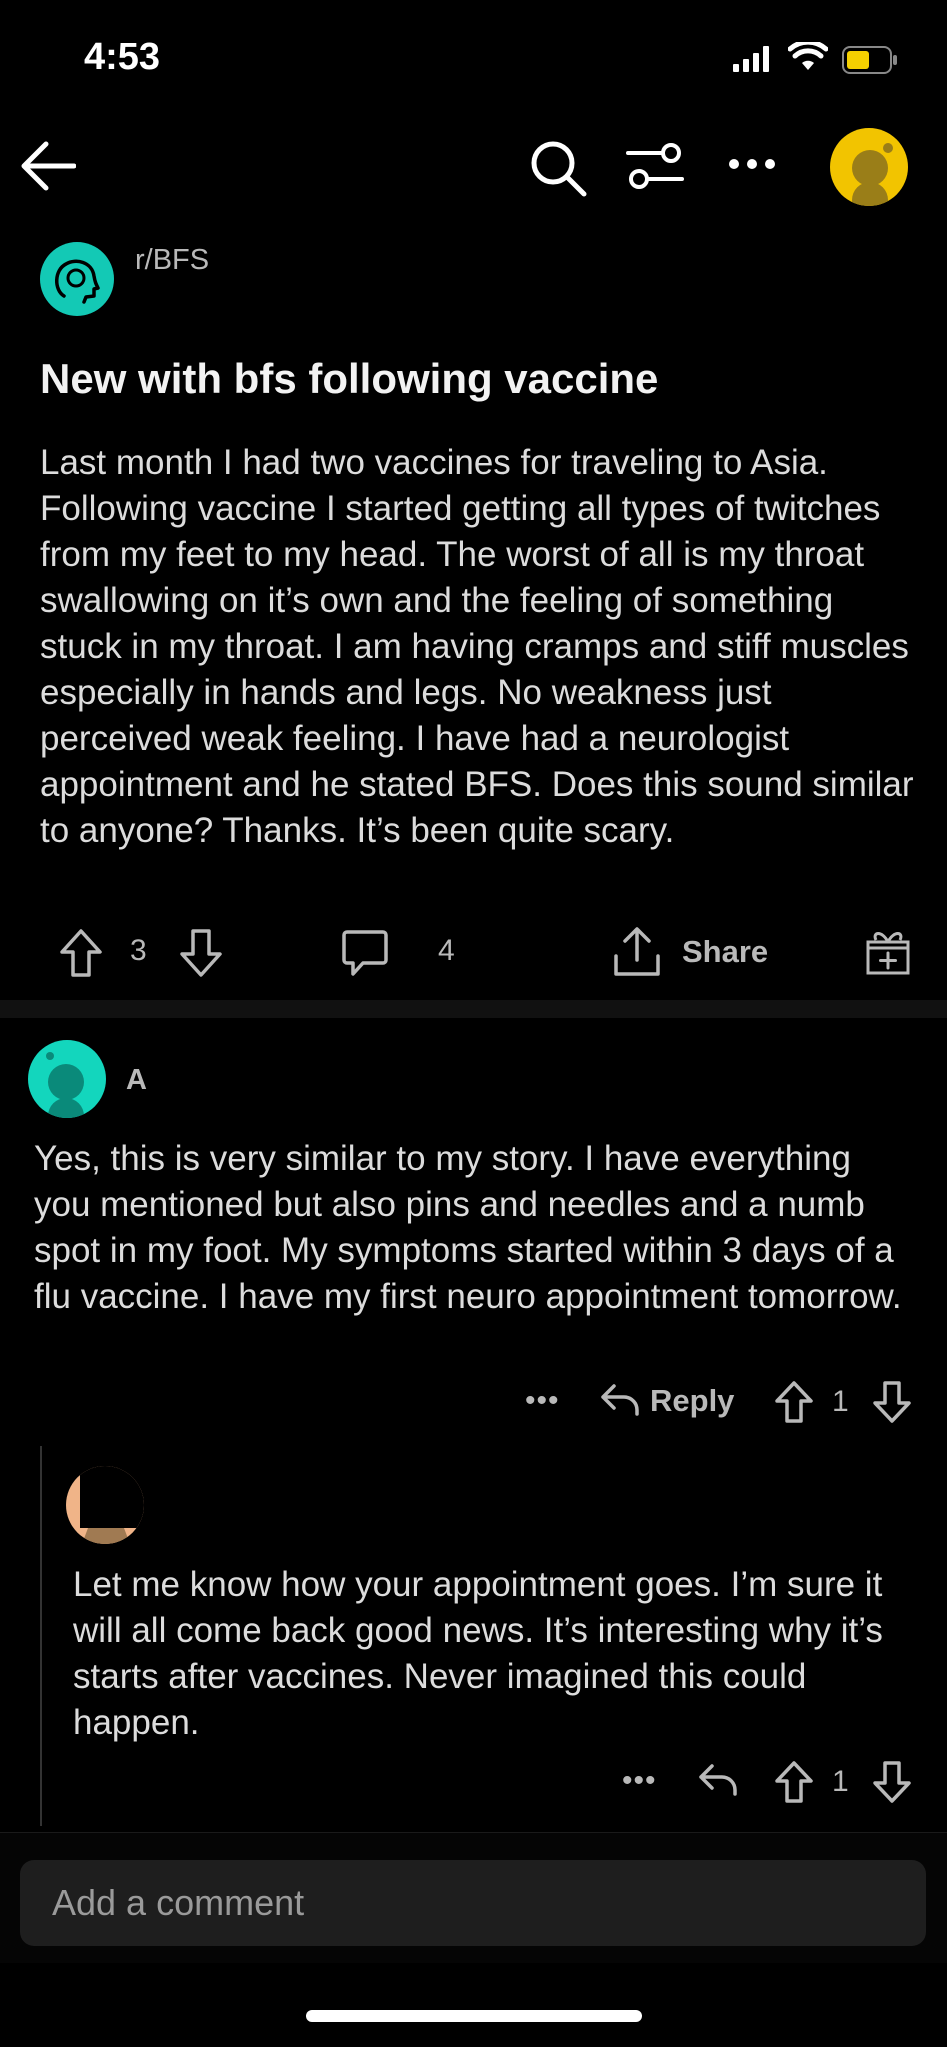 The height and width of the screenshot is (2047, 947). Describe the element at coordinates (558, 168) in the screenshot. I see `search-icon` at that location.